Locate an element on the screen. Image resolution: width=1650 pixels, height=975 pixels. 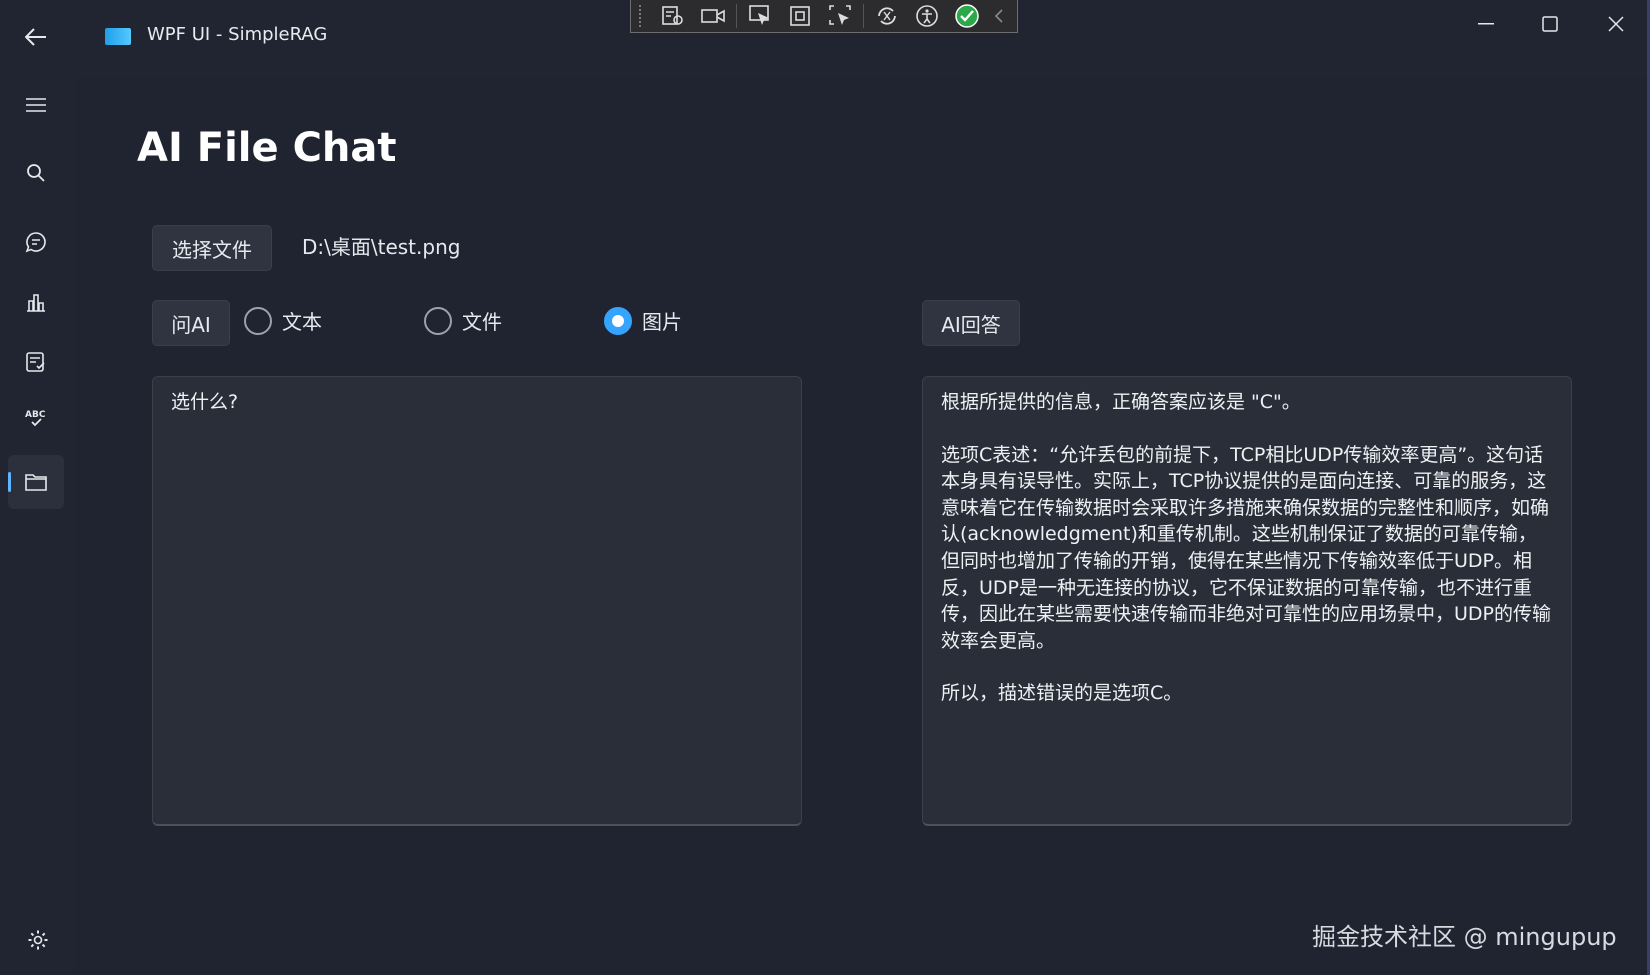
radio-file: 文件 is located at coordinates (463, 320).